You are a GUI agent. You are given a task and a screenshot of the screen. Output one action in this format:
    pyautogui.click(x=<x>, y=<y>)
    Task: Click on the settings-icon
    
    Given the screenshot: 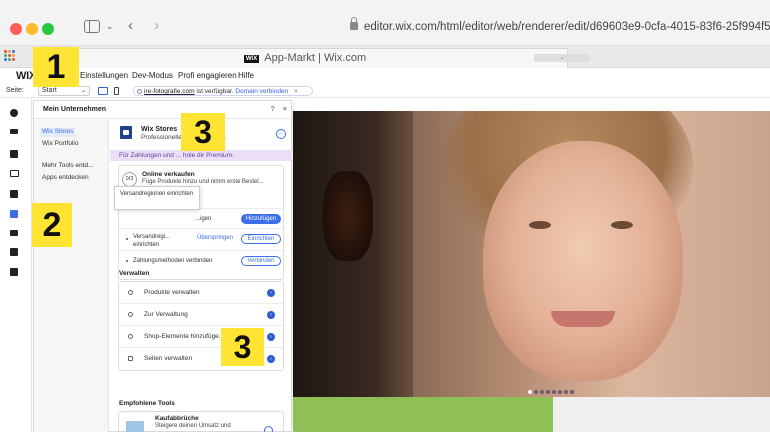 What is the action you would take?
    pyautogui.click(x=130, y=314)
    